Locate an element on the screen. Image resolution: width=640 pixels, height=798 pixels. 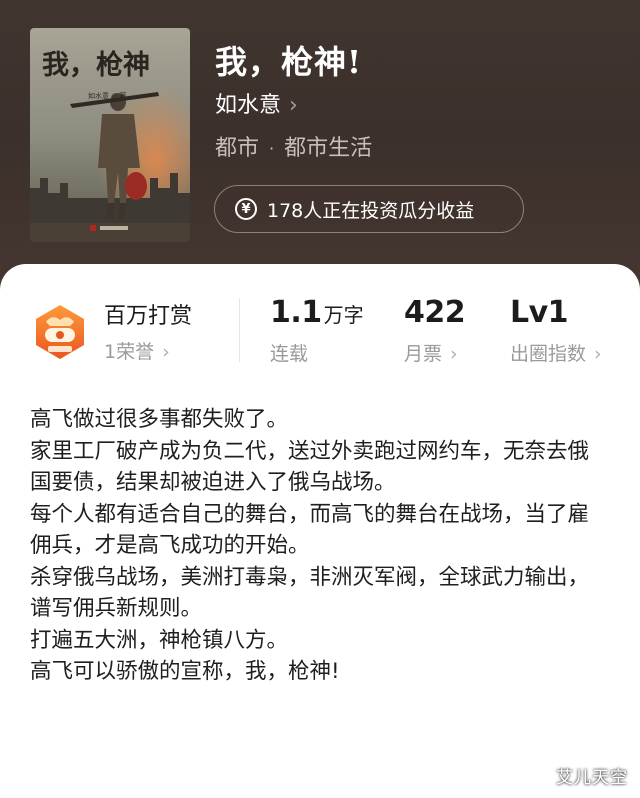
author-link: 如水意 › is located at coordinates (256, 106).